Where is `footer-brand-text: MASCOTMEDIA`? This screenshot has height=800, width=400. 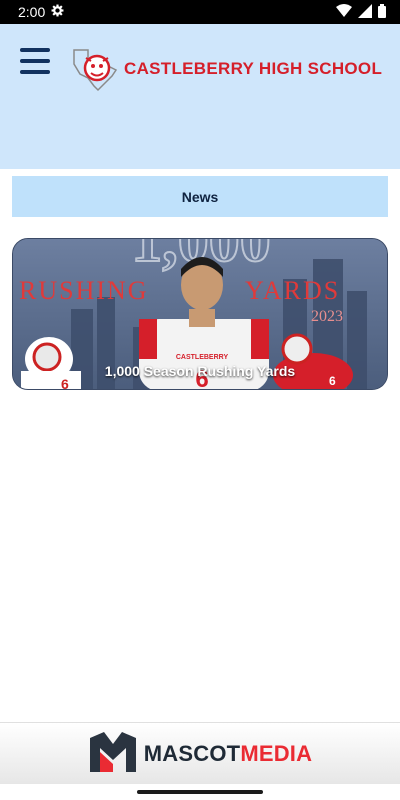
footer-brand-text: MASCOTMEDIA is located at coordinates (228, 754).